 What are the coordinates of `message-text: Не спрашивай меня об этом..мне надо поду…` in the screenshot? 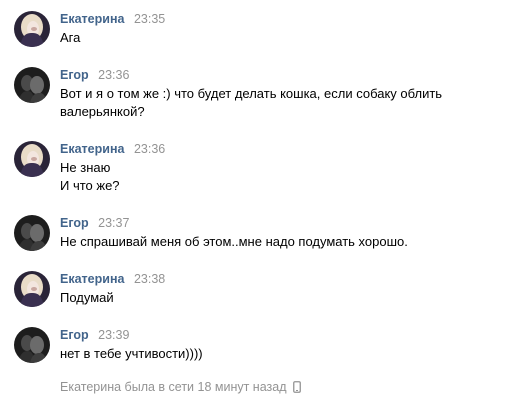 It's located at (280, 242).